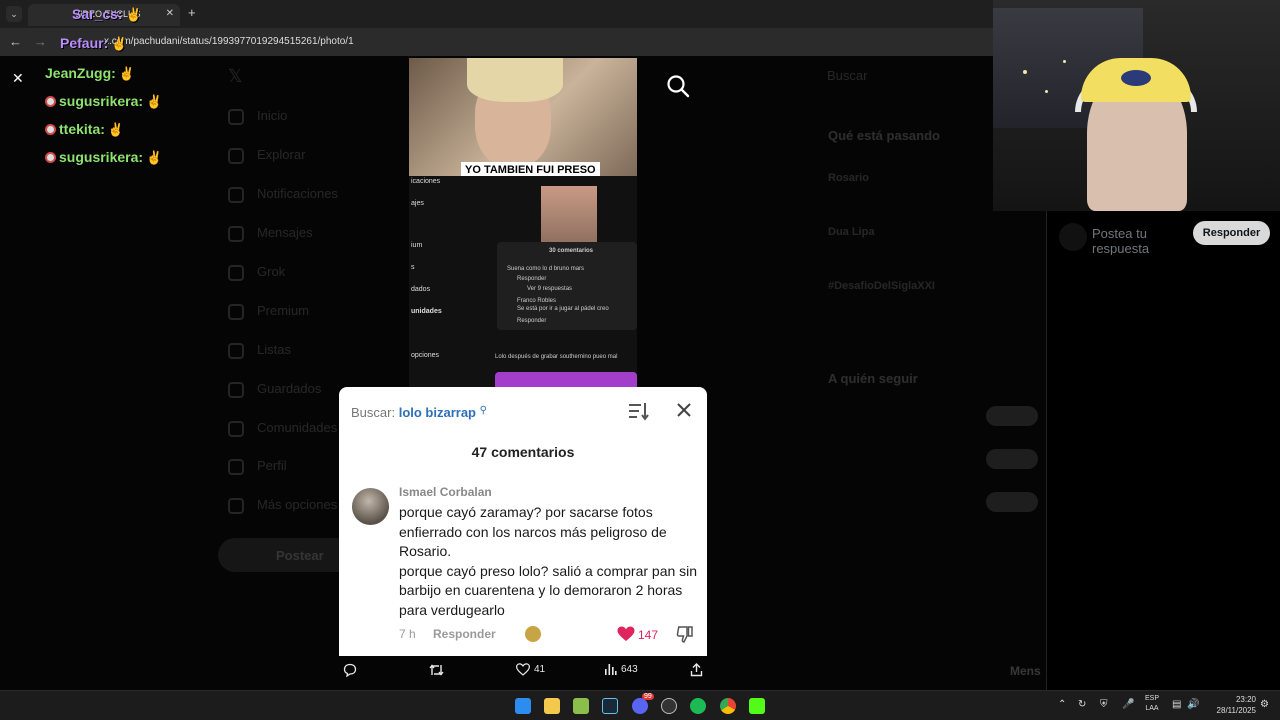 This screenshot has width=1280, height=720. What do you see at coordinates (523, 706) in the screenshot?
I see `windows-start-icon` at bounding box center [523, 706].